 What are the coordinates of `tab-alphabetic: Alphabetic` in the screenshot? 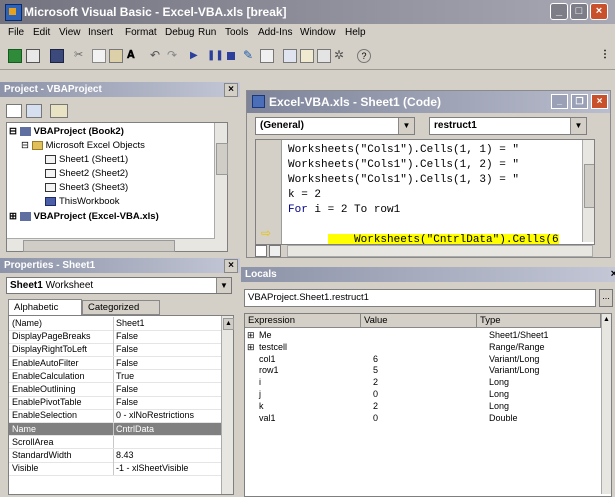 It's located at (45, 307).